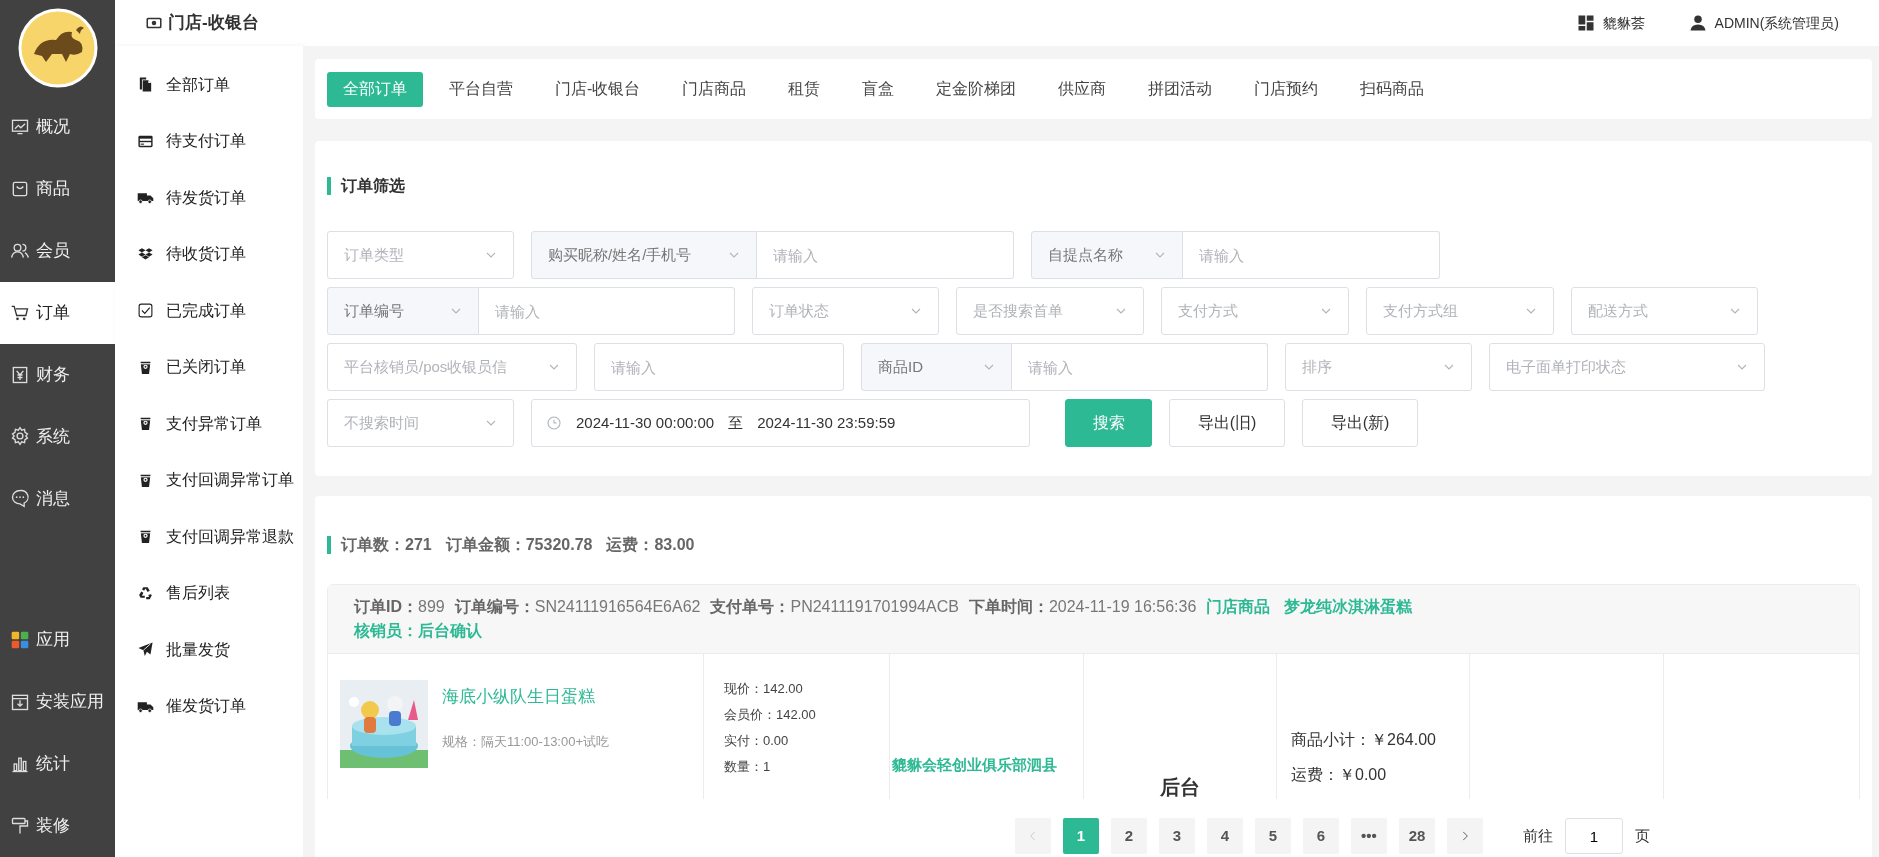  Describe the element at coordinates (481, 89) in the screenshot. I see `tab: 平台自营` at that location.